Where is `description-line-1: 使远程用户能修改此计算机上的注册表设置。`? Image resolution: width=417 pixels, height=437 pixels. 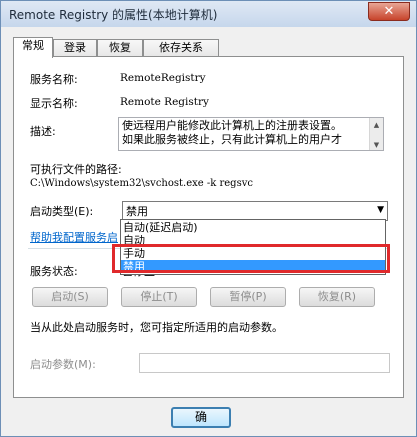
description-line-1: 使远程用户能修改此计算机上的注册表设置。 is located at coordinates (232, 125).